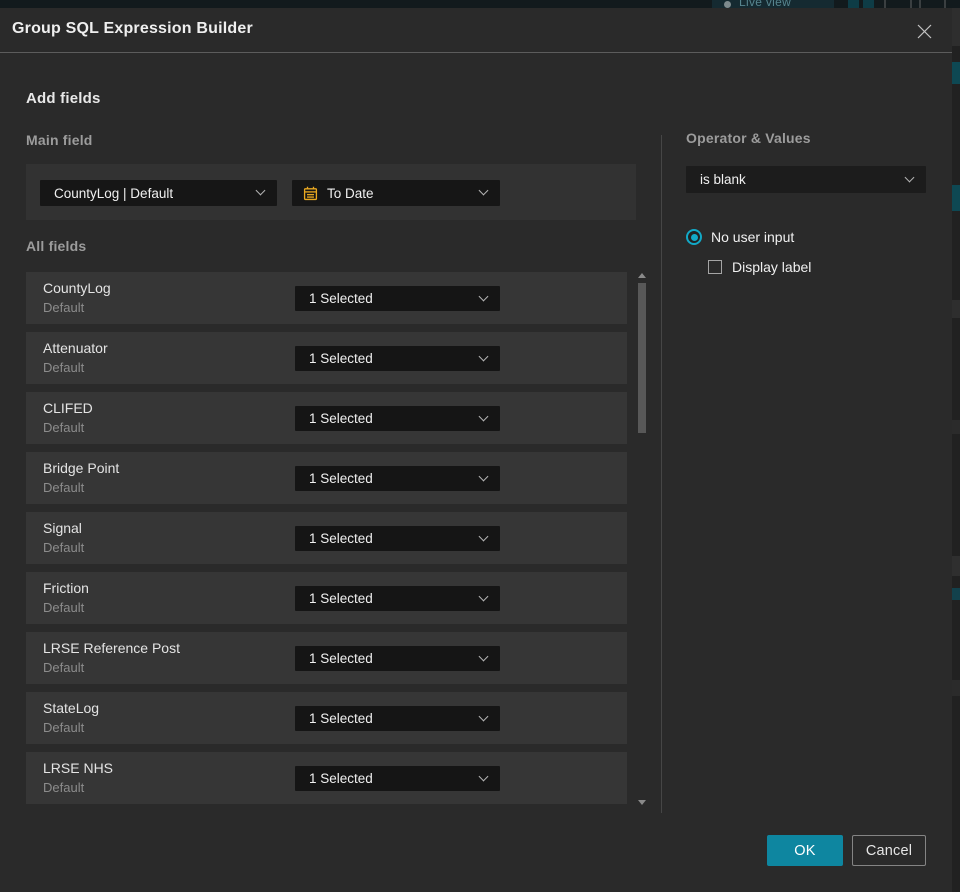  Describe the element at coordinates (81, 468) in the screenshot. I see `field-name: Bridge Point` at that location.